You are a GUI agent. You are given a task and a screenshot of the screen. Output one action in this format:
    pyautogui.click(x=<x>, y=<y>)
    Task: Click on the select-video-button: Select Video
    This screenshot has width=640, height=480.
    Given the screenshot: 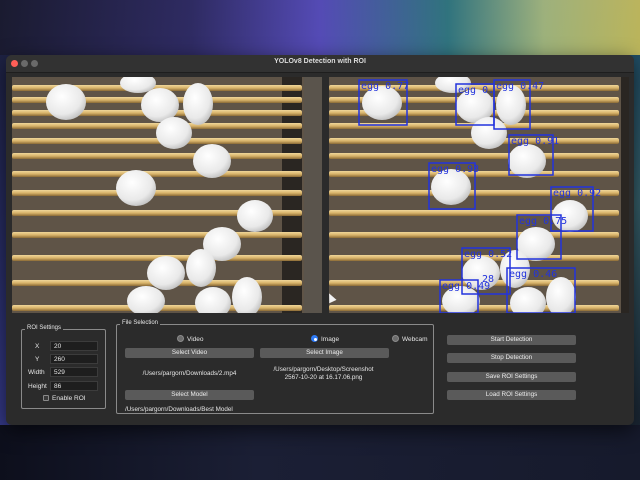 What is the action you would take?
    pyautogui.click(x=189, y=353)
    